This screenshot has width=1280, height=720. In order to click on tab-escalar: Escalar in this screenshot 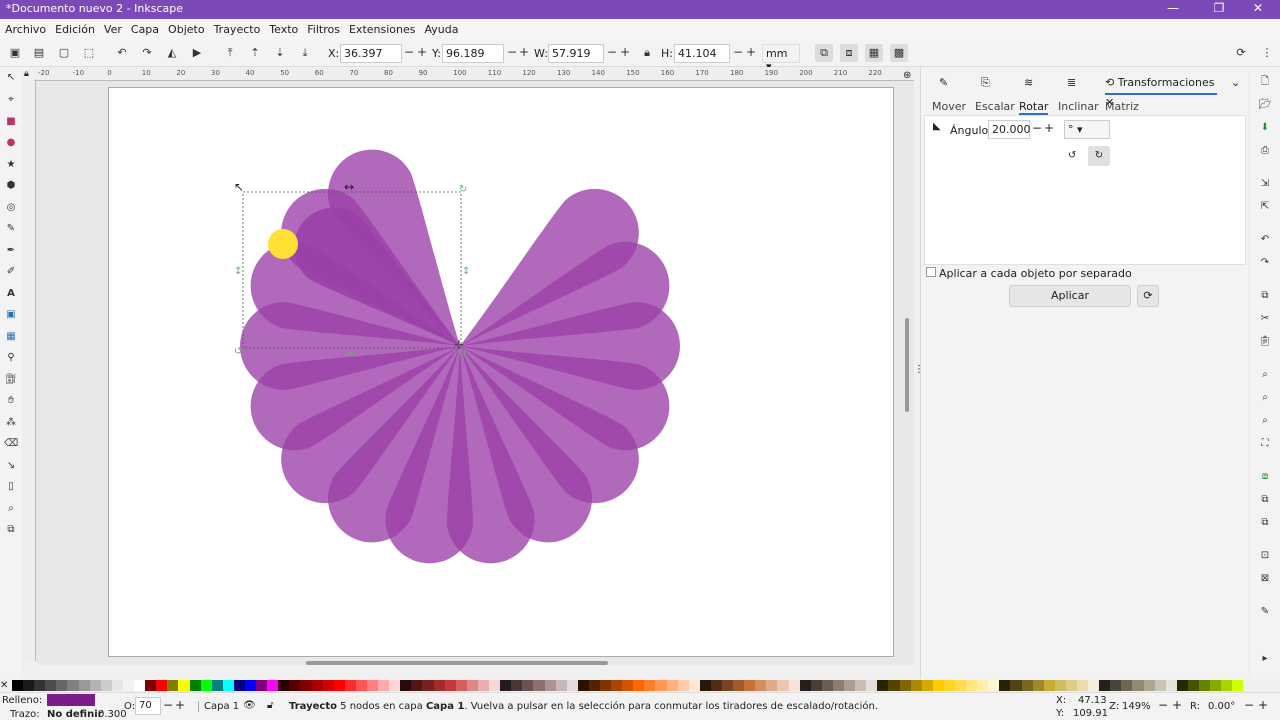, I will do `click(995, 106)`.